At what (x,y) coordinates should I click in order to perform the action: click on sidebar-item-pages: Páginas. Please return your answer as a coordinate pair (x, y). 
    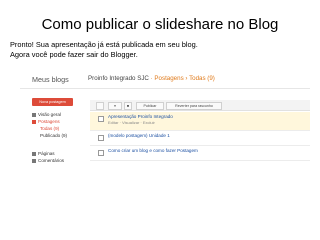
    Looking at the image, I should click on (43, 153).